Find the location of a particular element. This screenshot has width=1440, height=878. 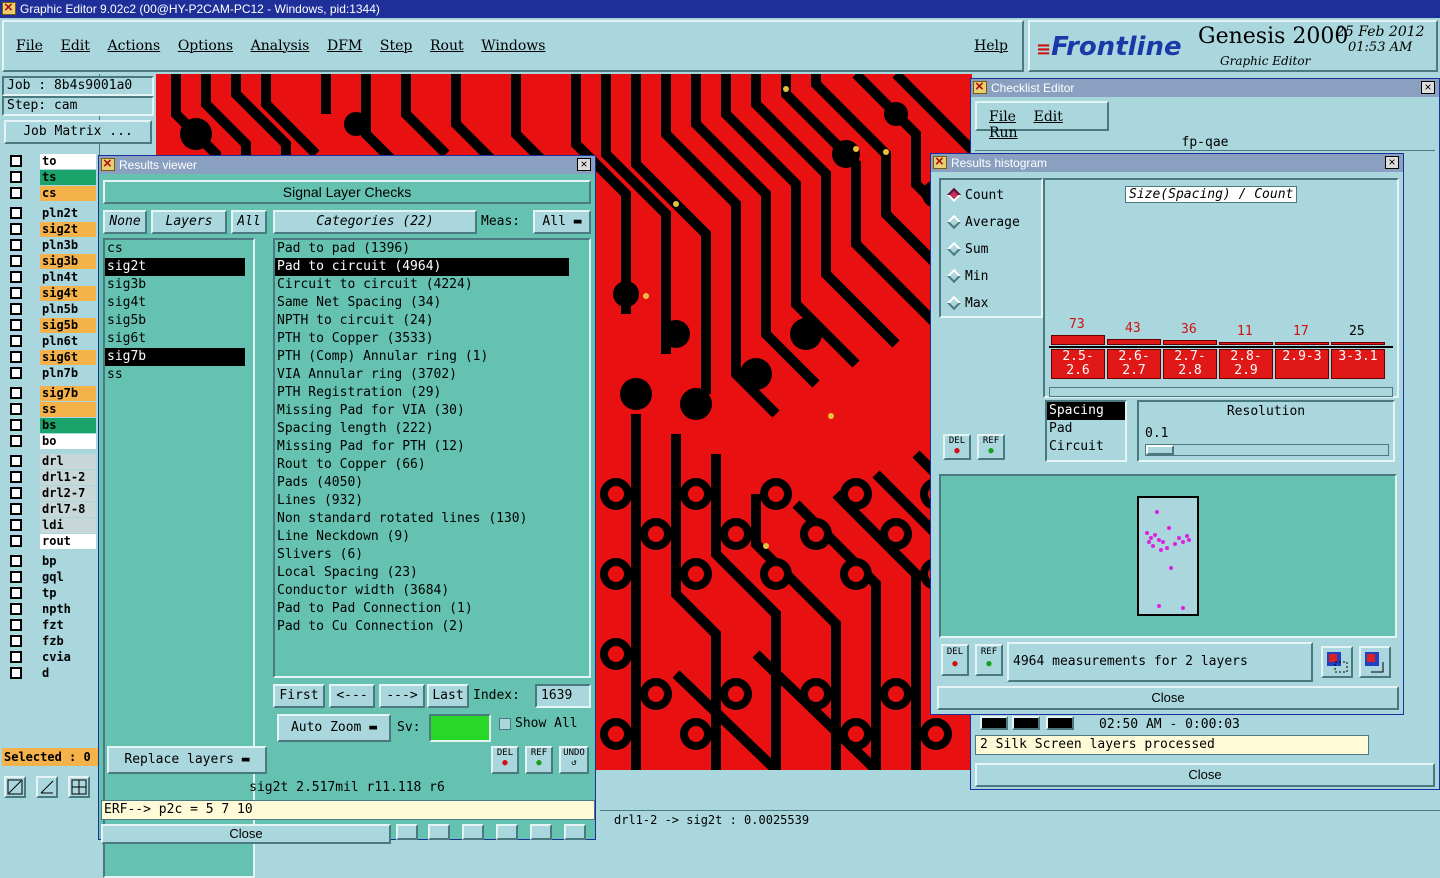

mode-radio: Sum is located at coordinates (991, 249).